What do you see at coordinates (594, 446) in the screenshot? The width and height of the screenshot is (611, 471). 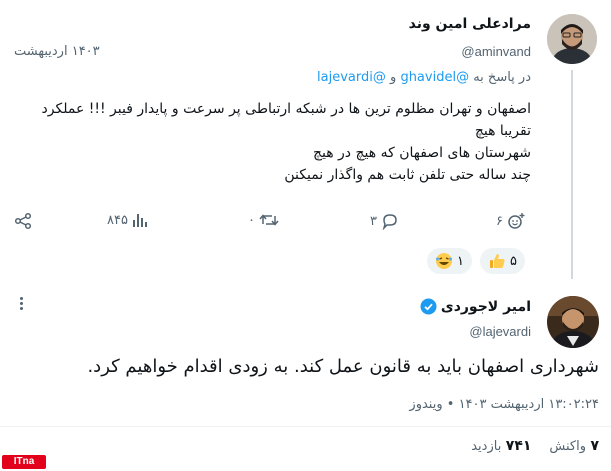 I see `reactions-count: ۷` at bounding box center [594, 446].